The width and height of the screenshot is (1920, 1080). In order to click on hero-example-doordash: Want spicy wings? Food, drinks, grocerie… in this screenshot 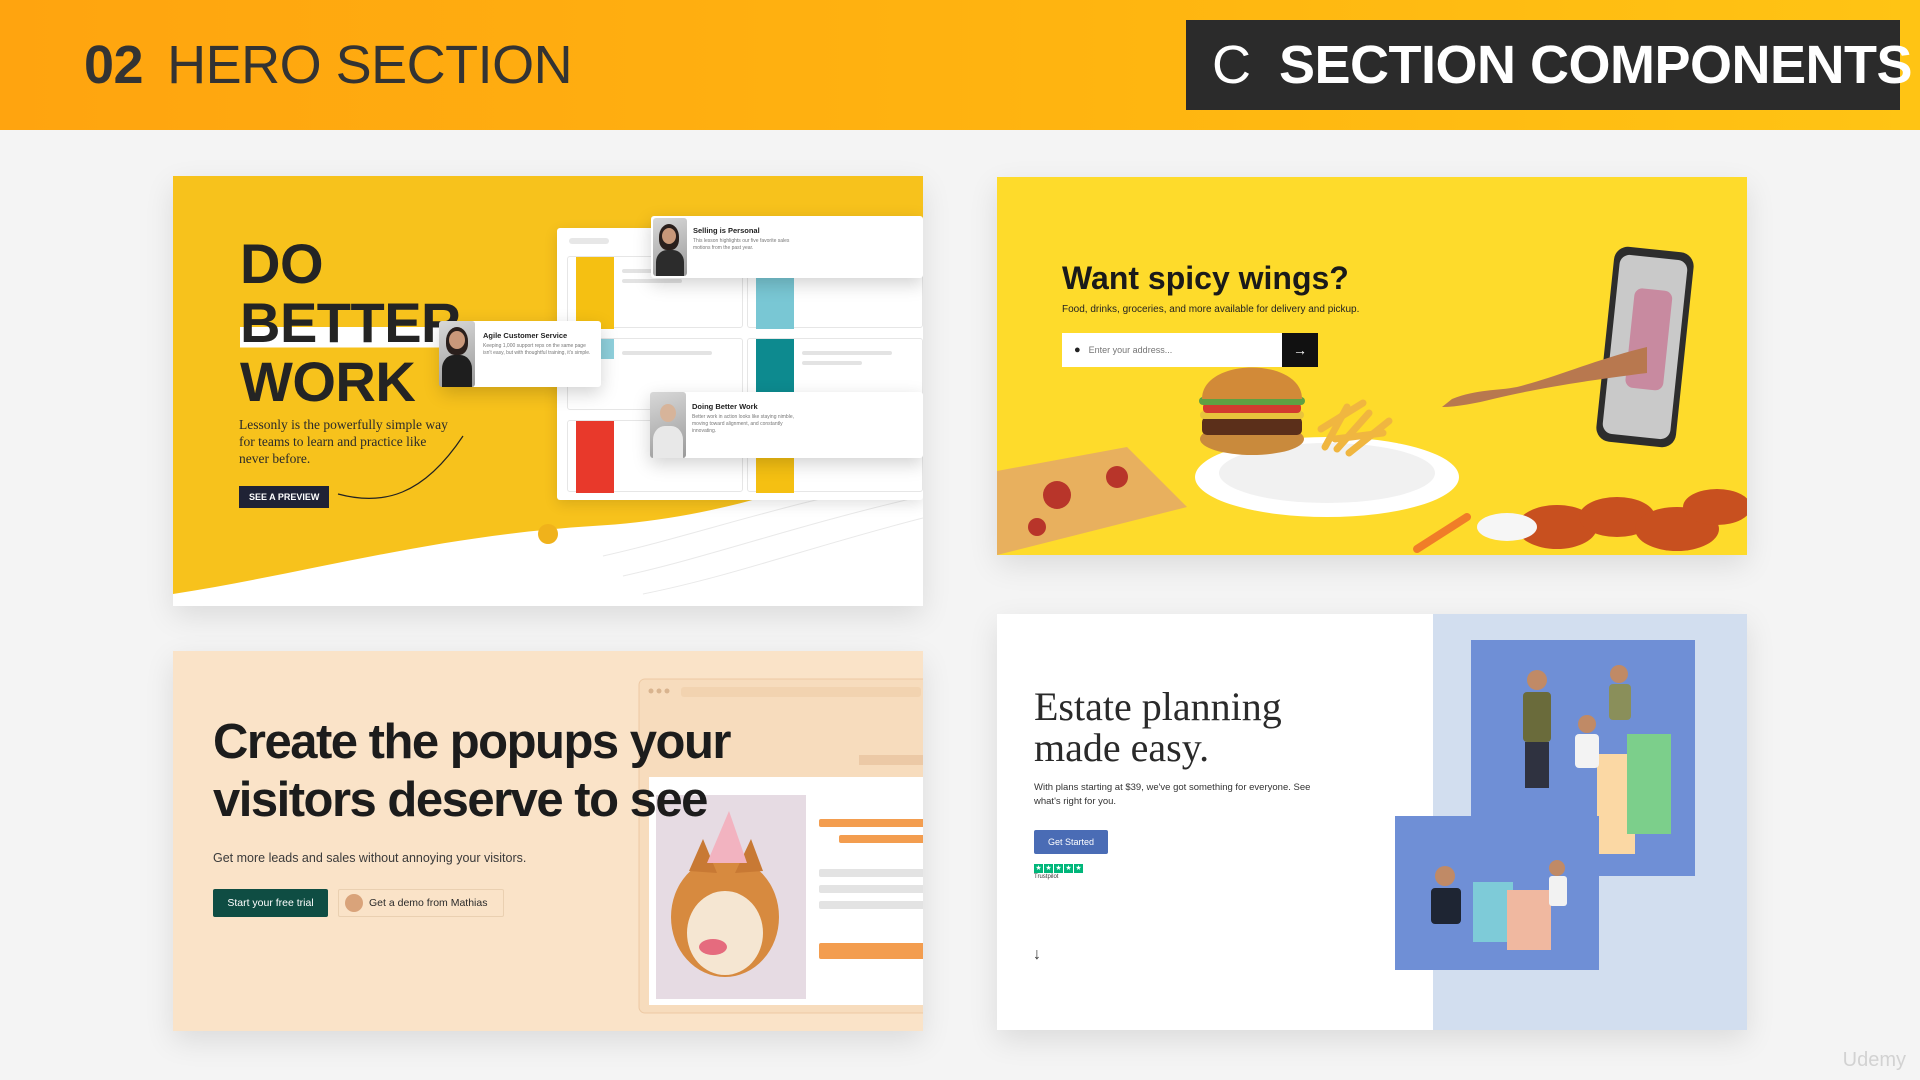, I will do `click(1372, 366)`.